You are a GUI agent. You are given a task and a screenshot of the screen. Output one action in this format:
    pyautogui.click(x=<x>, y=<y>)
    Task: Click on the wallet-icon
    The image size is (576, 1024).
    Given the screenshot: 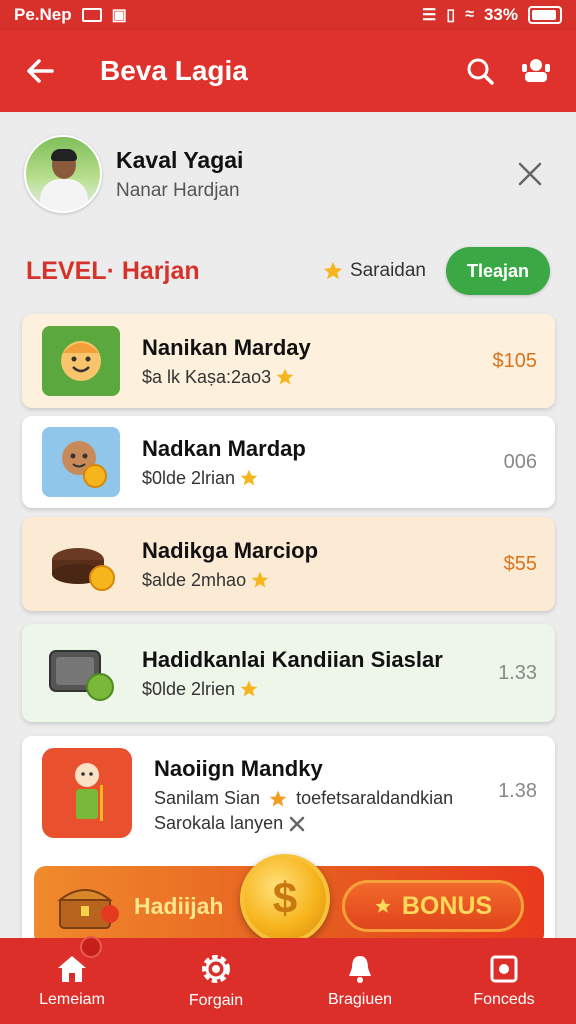 What is the action you would take?
    pyautogui.click(x=504, y=969)
    